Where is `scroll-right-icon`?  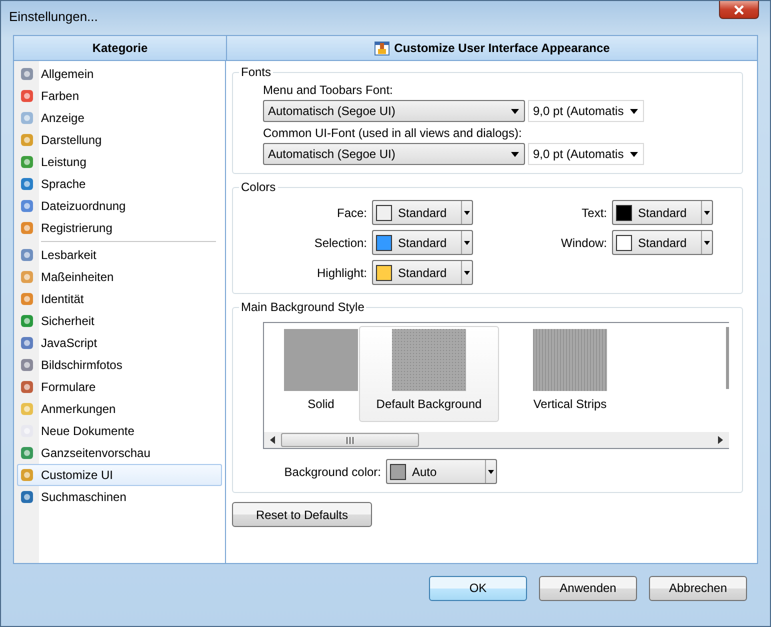 scroll-right-icon is located at coordinates (720, 440).